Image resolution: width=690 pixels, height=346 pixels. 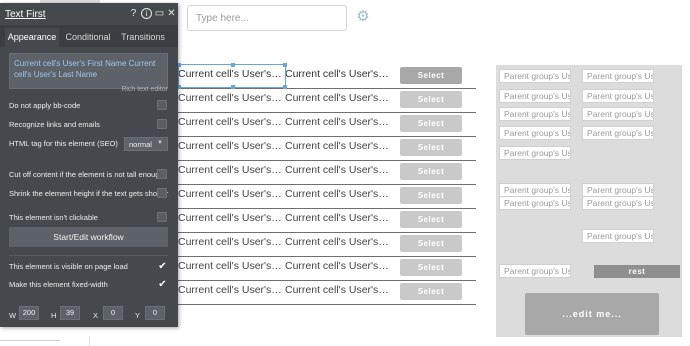 I want to click on cutoff-checkbox, so click(x=162, y=174).